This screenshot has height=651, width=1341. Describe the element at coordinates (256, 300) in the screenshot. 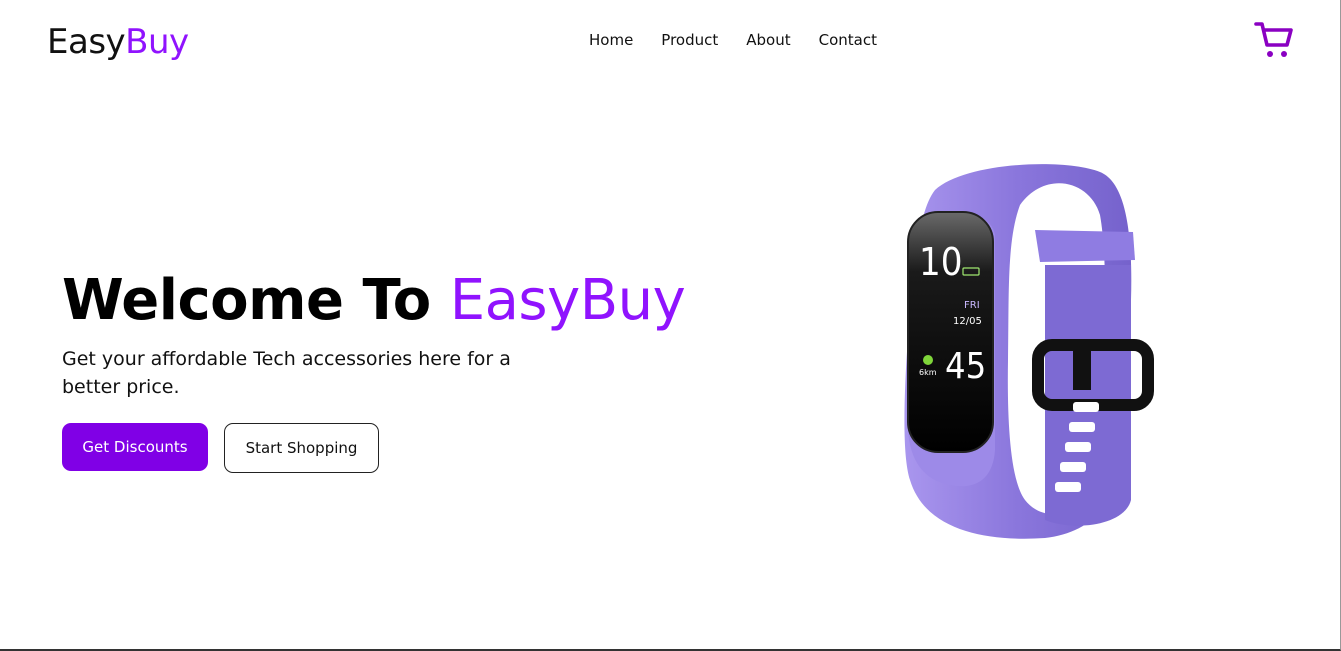

I see `hero-title-welcome: Welcome To` at that location.